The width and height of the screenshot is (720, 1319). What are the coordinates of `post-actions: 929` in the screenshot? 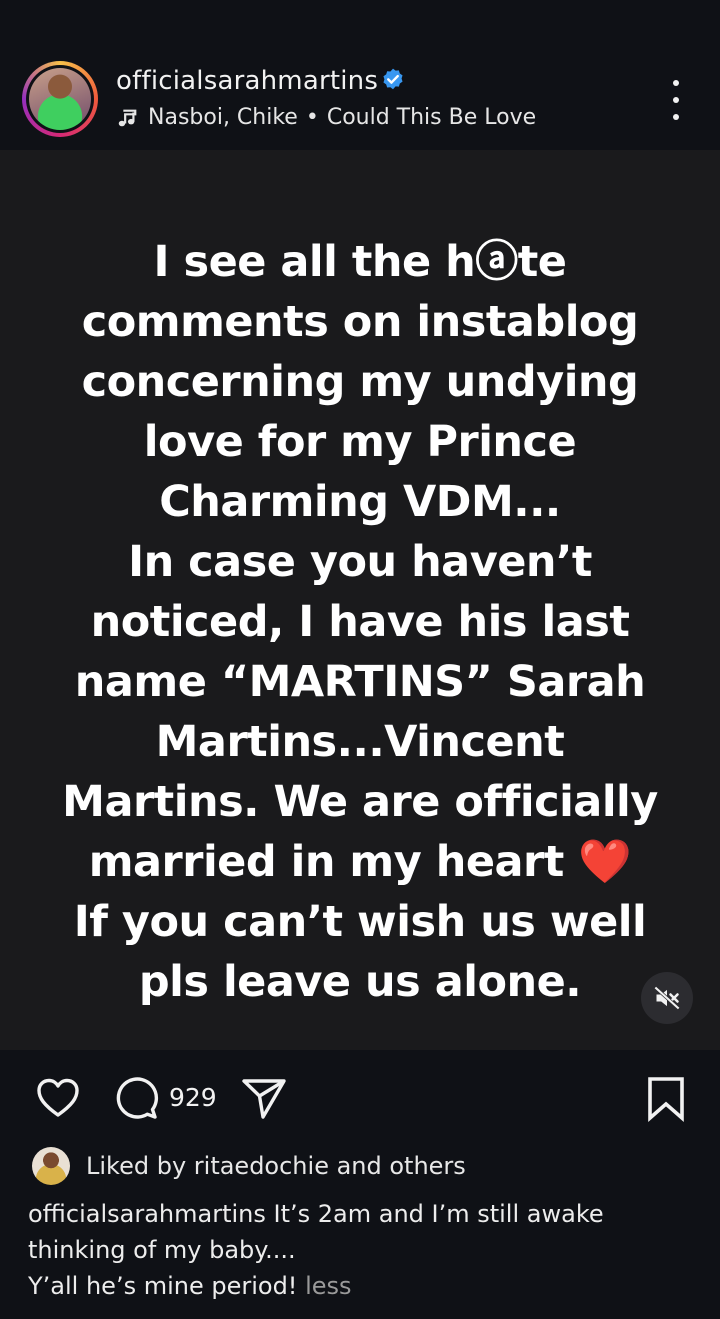 It's located at (360, 1098).